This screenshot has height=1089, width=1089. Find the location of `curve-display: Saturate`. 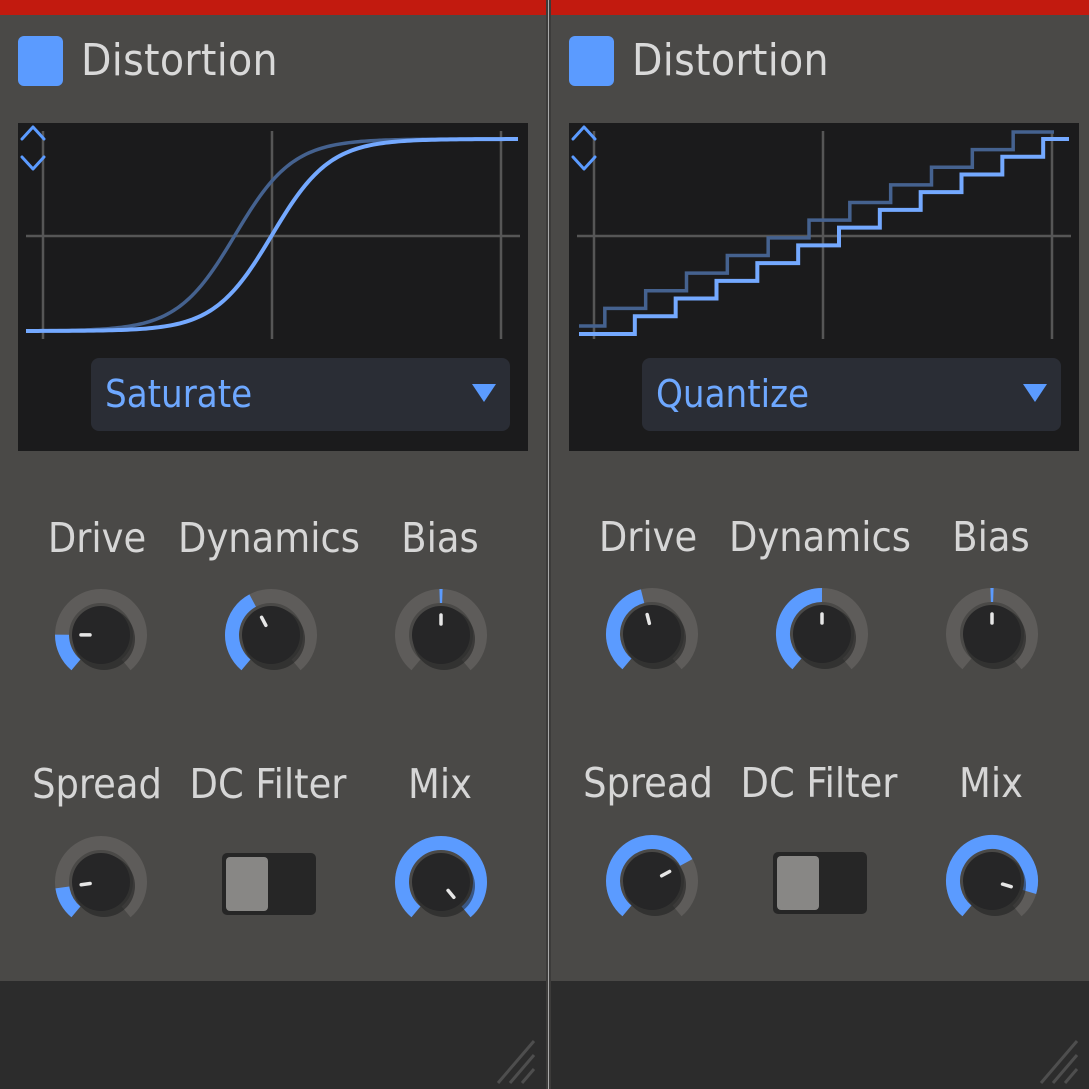

curve-display: Saturate is located at coordinates (273, 287).